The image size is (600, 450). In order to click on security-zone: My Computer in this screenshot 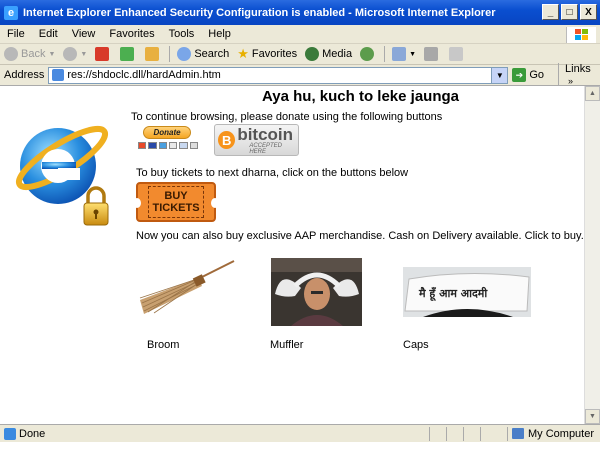, I will do `click(551, 433)`.